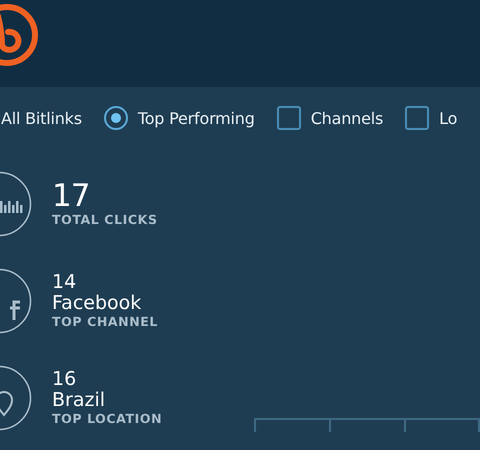 The width and height of the screenshot is (480, 450). What do you see at coordinates (79, 400) in the screenshot?
I see `stat-name: Brazil` at bounding box center [79, 400].